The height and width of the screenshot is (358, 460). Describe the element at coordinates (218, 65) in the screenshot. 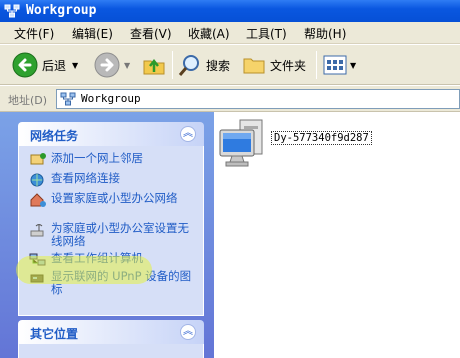

I see `search-label: 搜索` at that location.